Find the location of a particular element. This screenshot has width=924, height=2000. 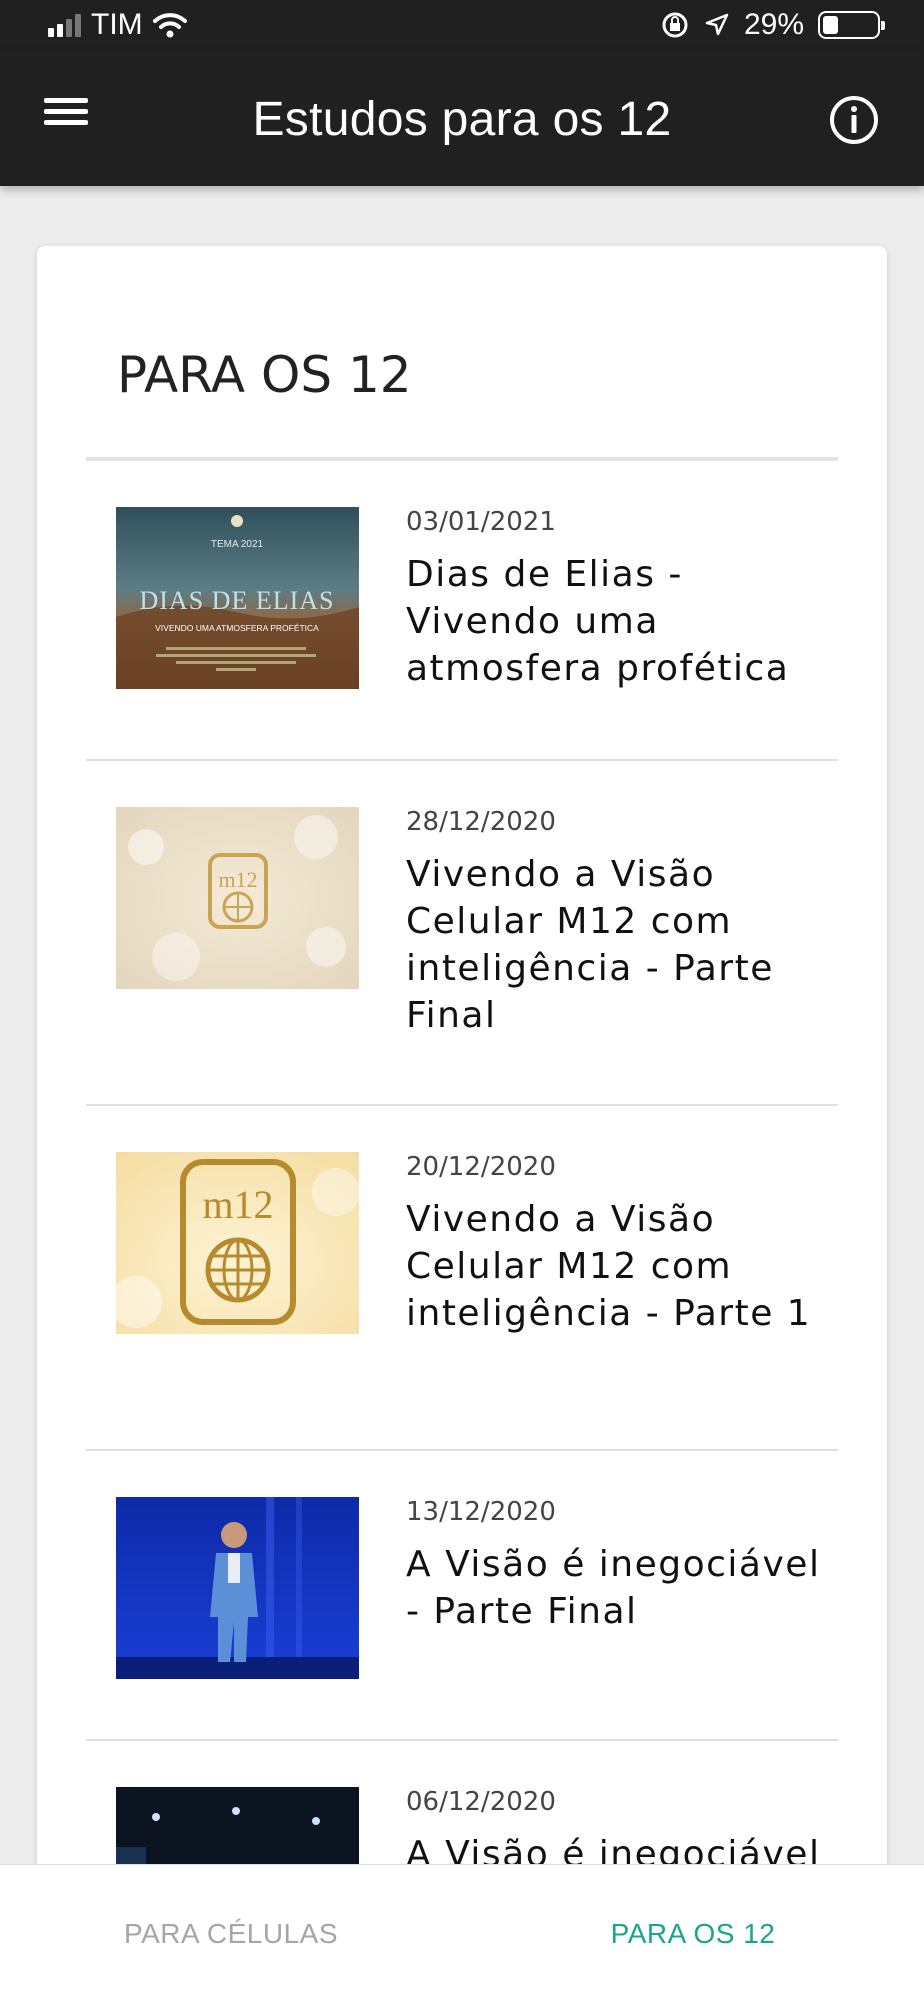

orientation-lock-icon is located at coordinates (675, 25).